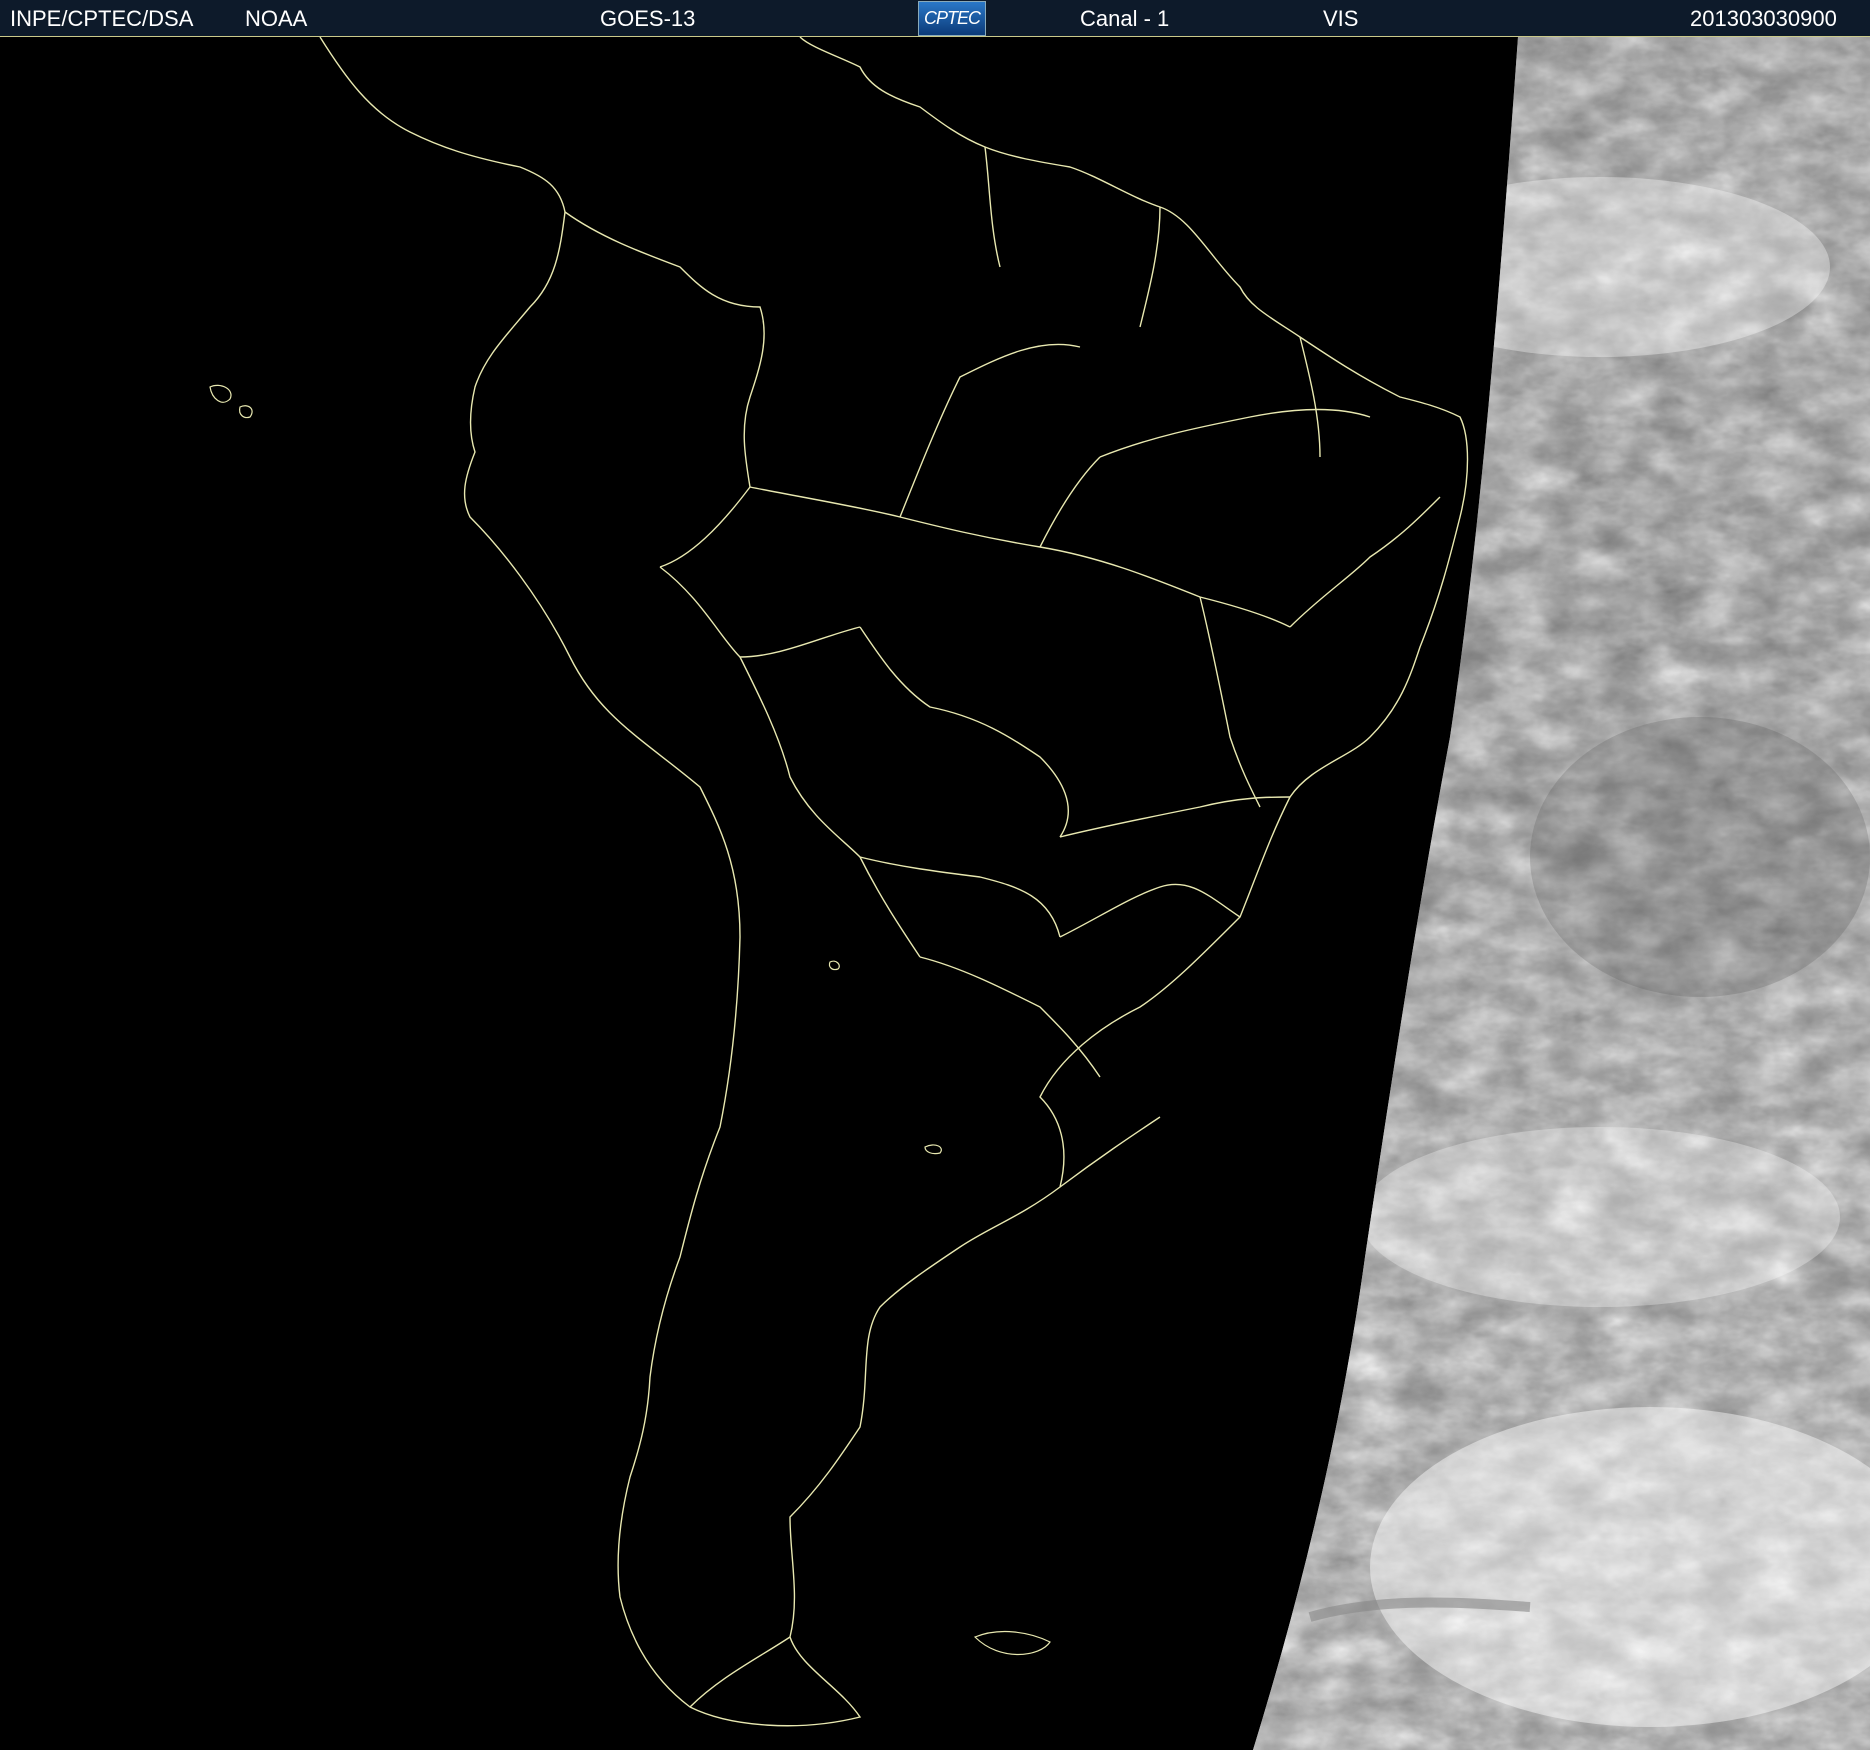 This screenshot has width=1870, height=1750. I want to click on channel-label: Canal - 1, so click(1125, 18).